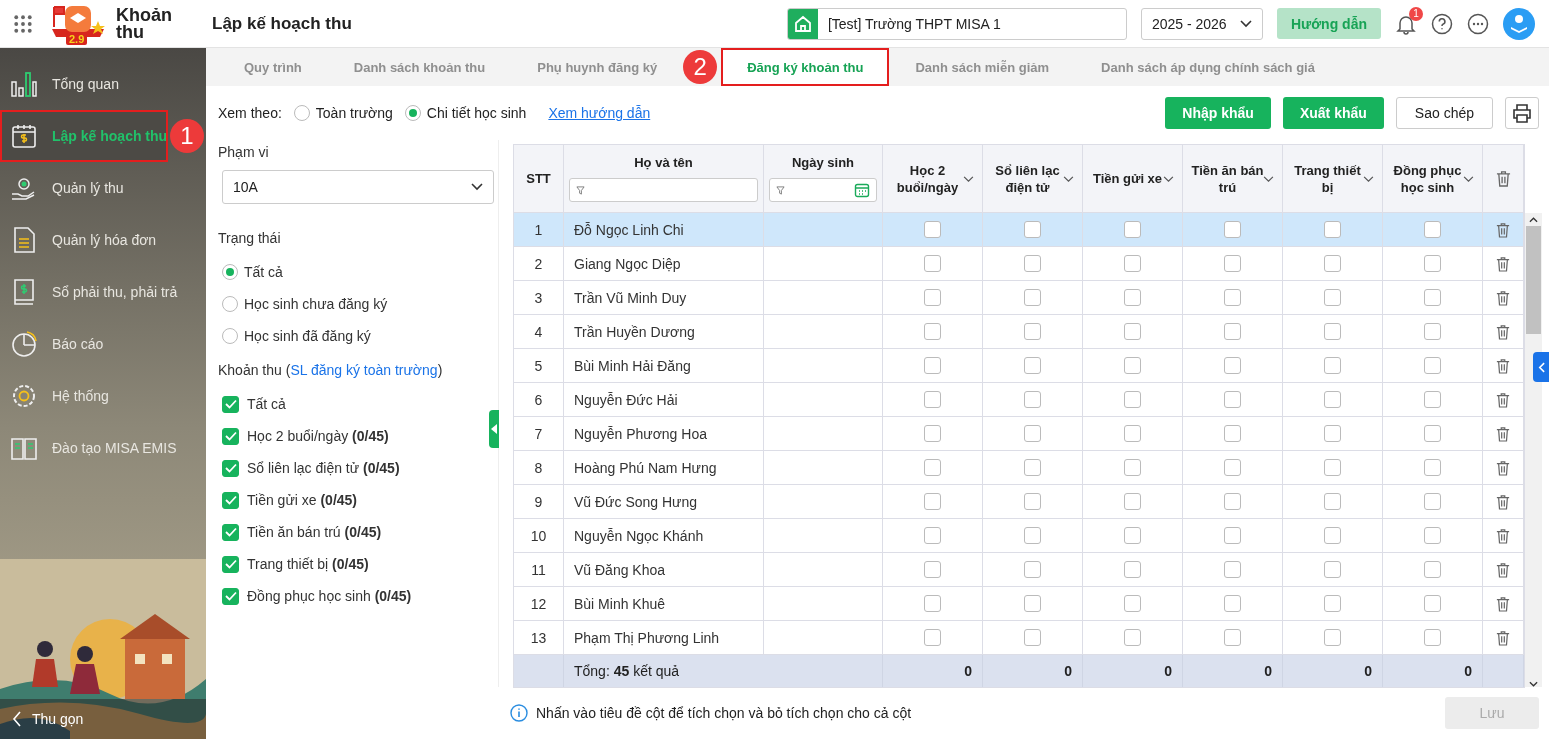 This screenshot has width=1549, height=739. I want to click on calendar-icon, so click(862, 190).